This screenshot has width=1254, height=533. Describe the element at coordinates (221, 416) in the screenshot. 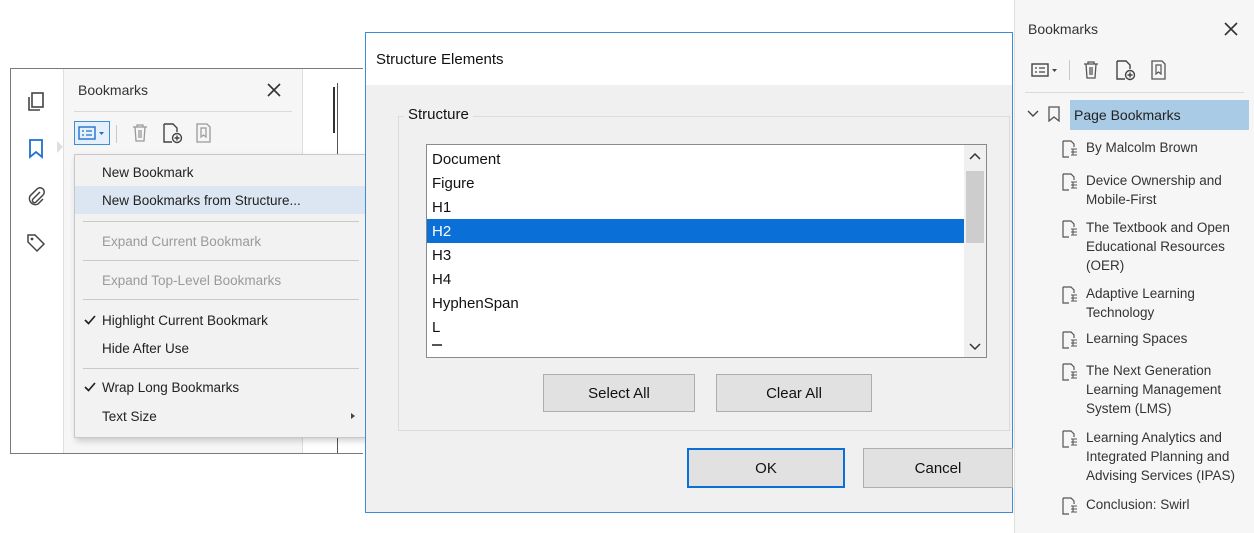

I see `menu-item-text-size: Text Size` at that location.